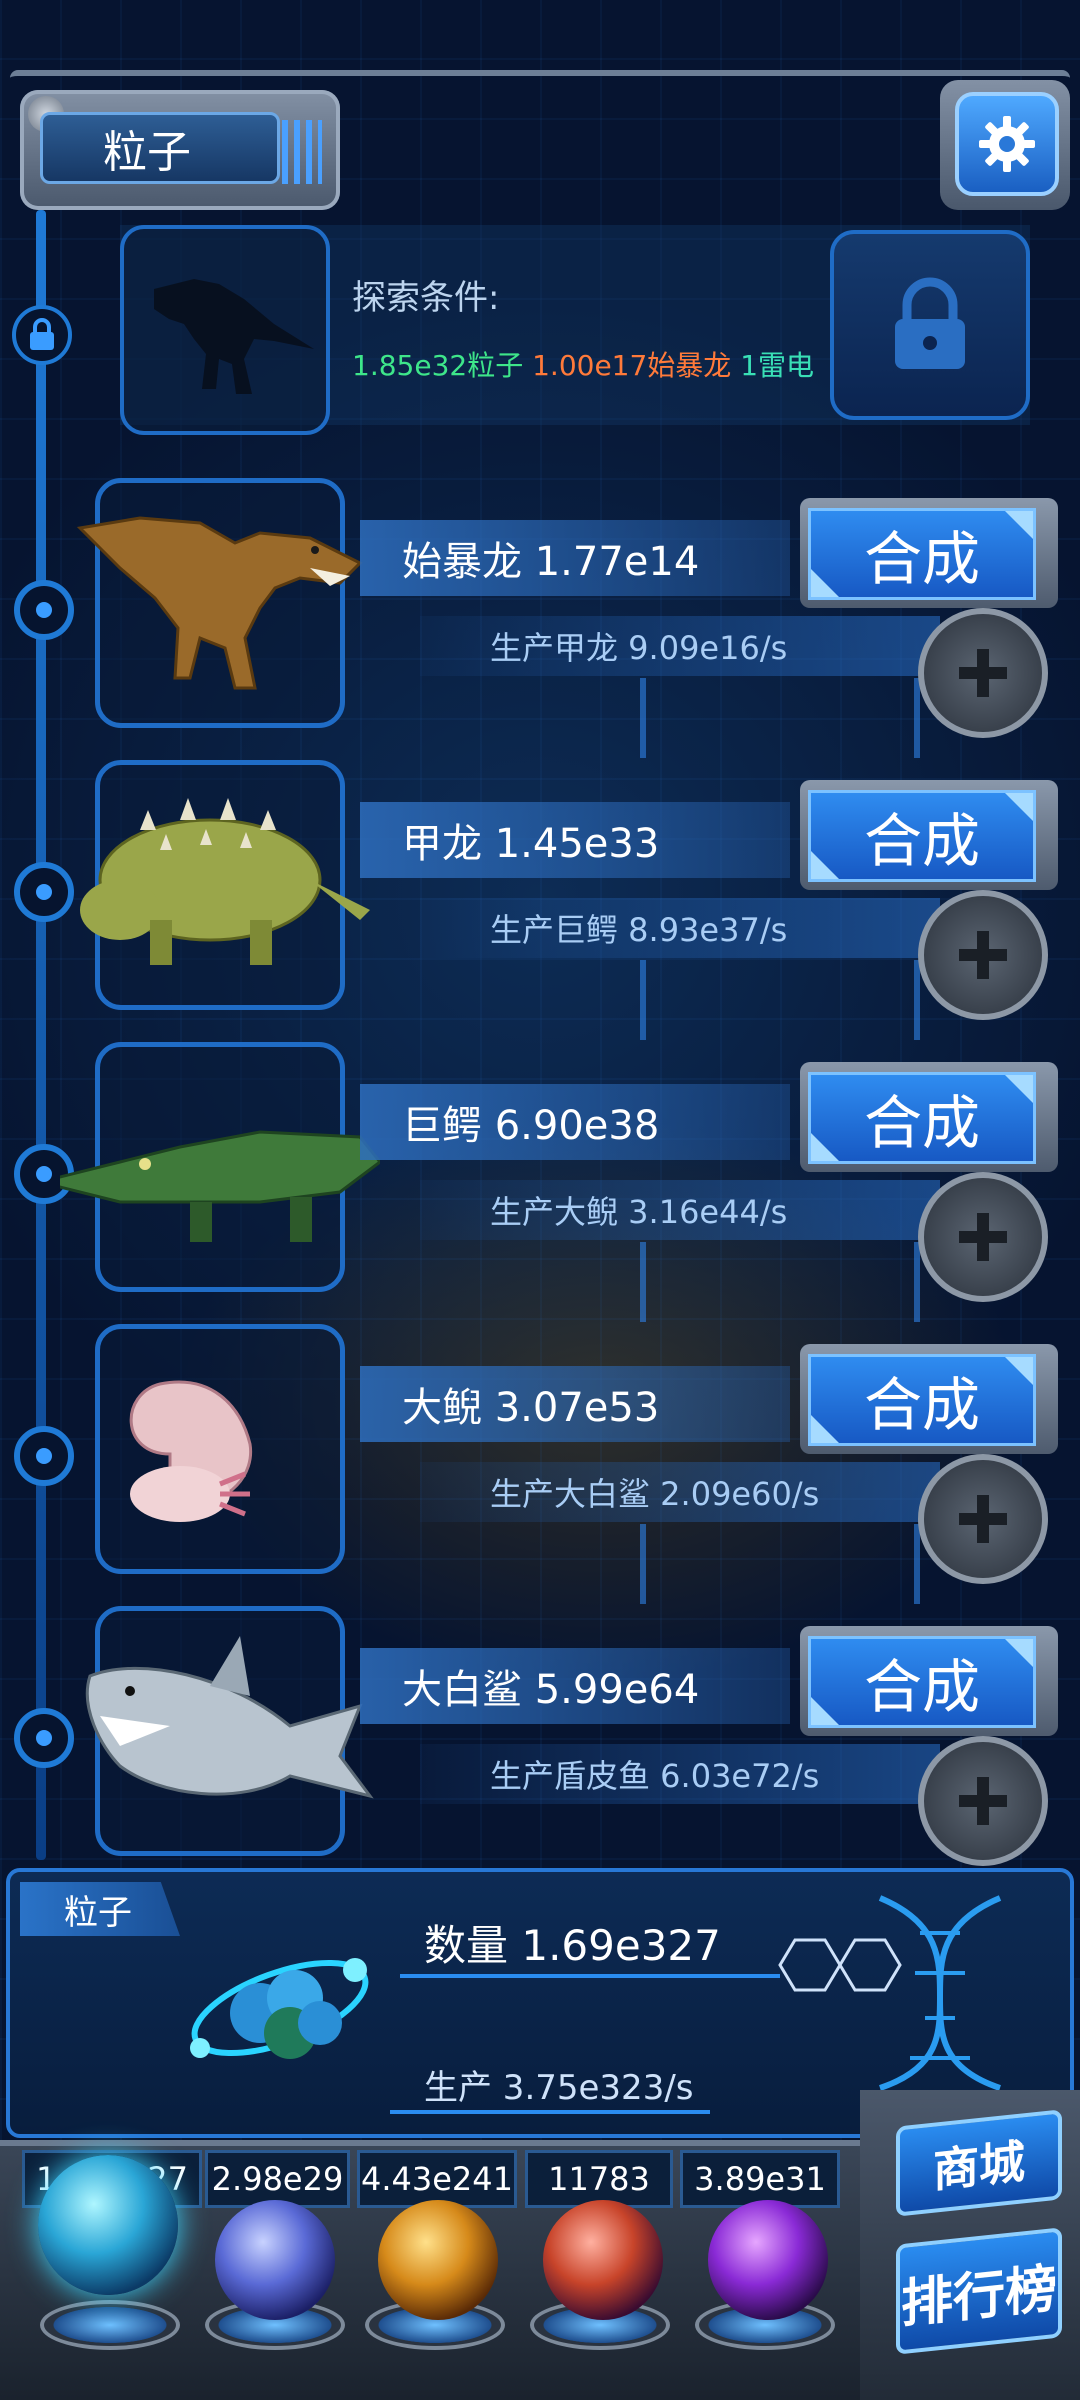 The height and width of the screenshot is (2400, 1080). I want to click on locked-creature-frame, so click(225, 330).